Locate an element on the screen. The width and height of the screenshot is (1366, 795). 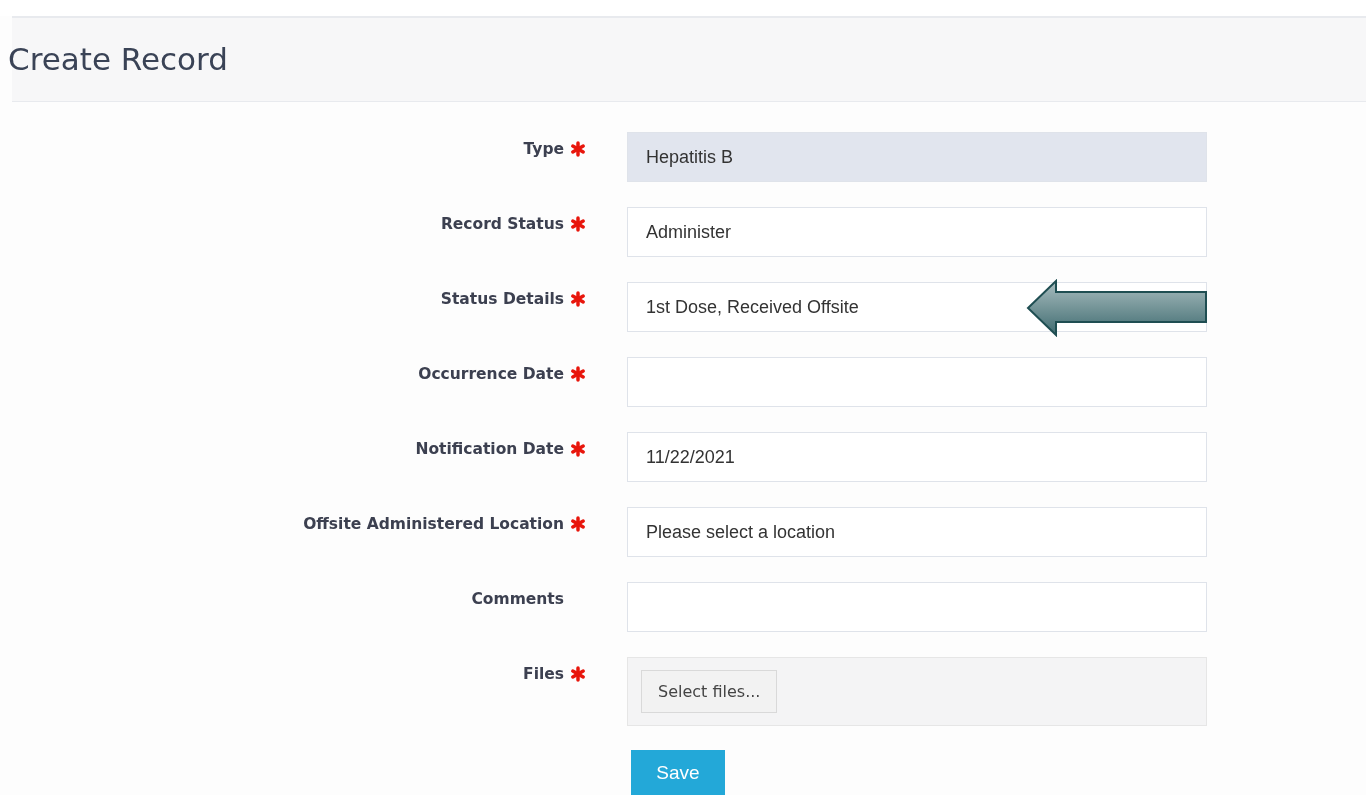
field-label: Files is located at coordinates (543, 674).